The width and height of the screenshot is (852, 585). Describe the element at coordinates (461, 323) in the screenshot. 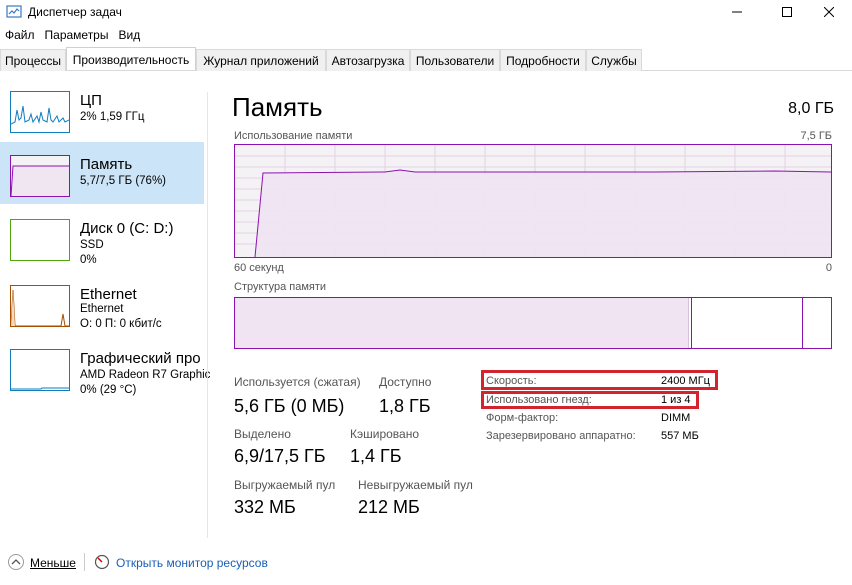

I see `composition-in-use` at that location.